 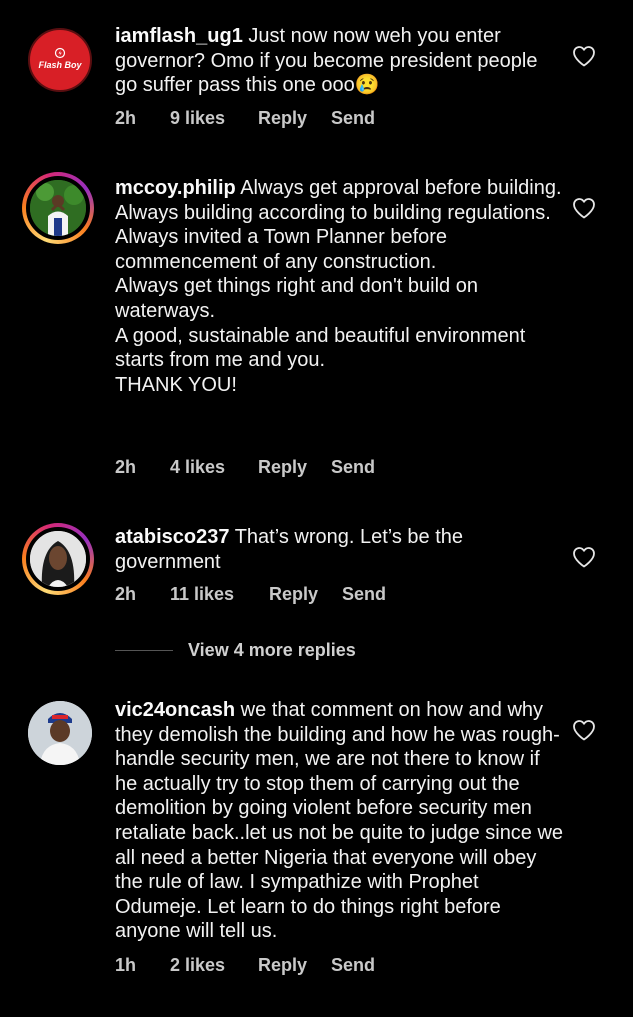 I want to click on svg-text: Flash Boy, so click(x=60, y=65).